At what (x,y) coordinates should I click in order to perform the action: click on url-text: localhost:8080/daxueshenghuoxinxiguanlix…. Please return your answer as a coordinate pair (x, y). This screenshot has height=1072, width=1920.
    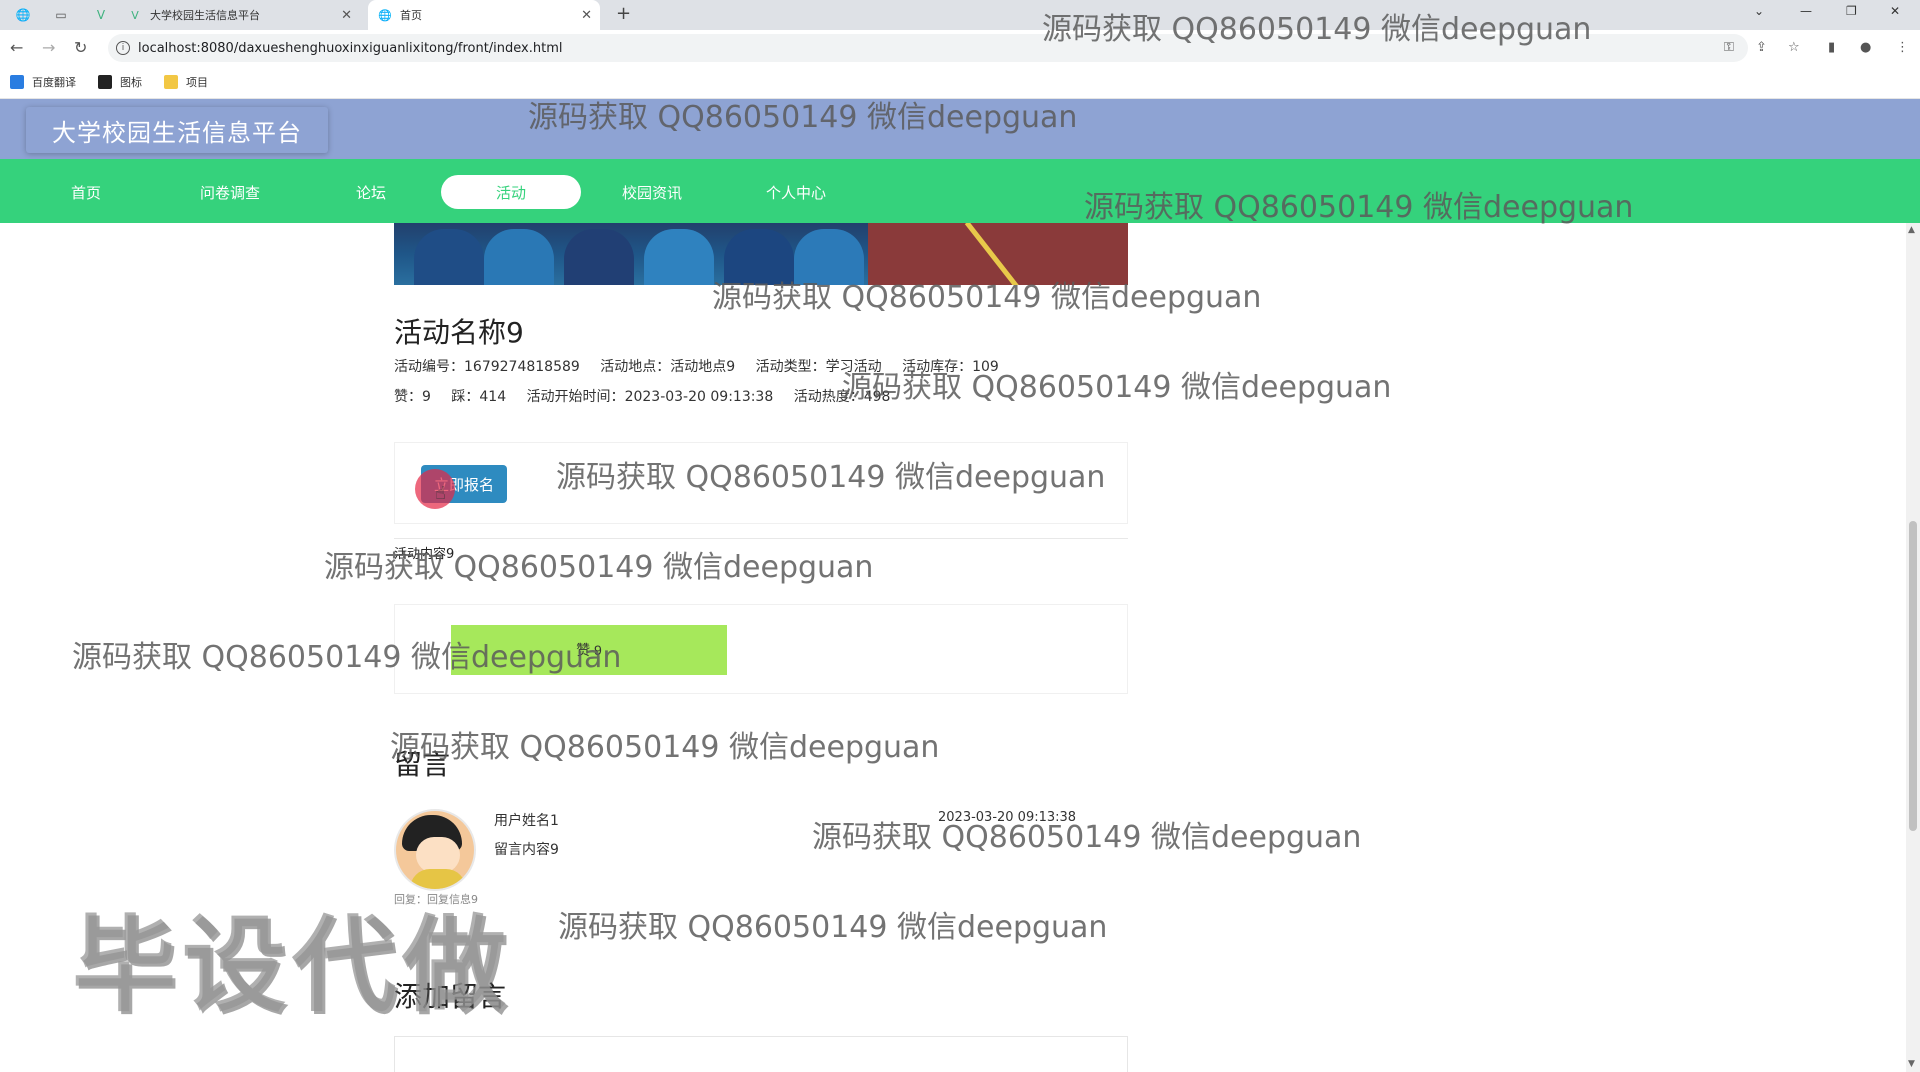
    Looking at the image, I should click on (350, 48).